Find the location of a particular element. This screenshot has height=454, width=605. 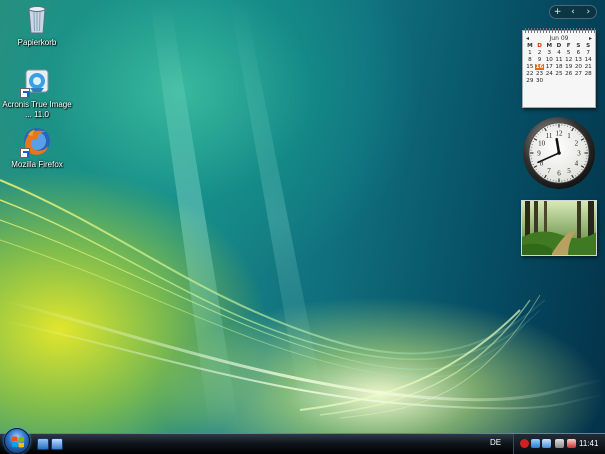

calendar-month-label: Jun 09 is located at coordinates (559, 38).